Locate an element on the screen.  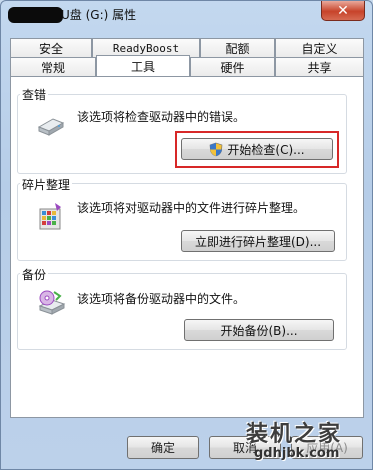
site-watermark: 装机之家 gdhjbk.com is located at coordinates (308, 442).